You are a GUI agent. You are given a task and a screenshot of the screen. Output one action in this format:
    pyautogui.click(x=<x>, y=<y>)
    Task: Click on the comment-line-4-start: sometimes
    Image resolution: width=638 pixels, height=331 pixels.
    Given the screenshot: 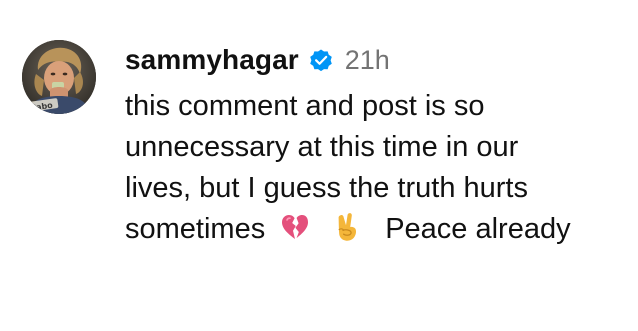 What is the action you would take?
    pyautogui.click(x=195, y=229)
    